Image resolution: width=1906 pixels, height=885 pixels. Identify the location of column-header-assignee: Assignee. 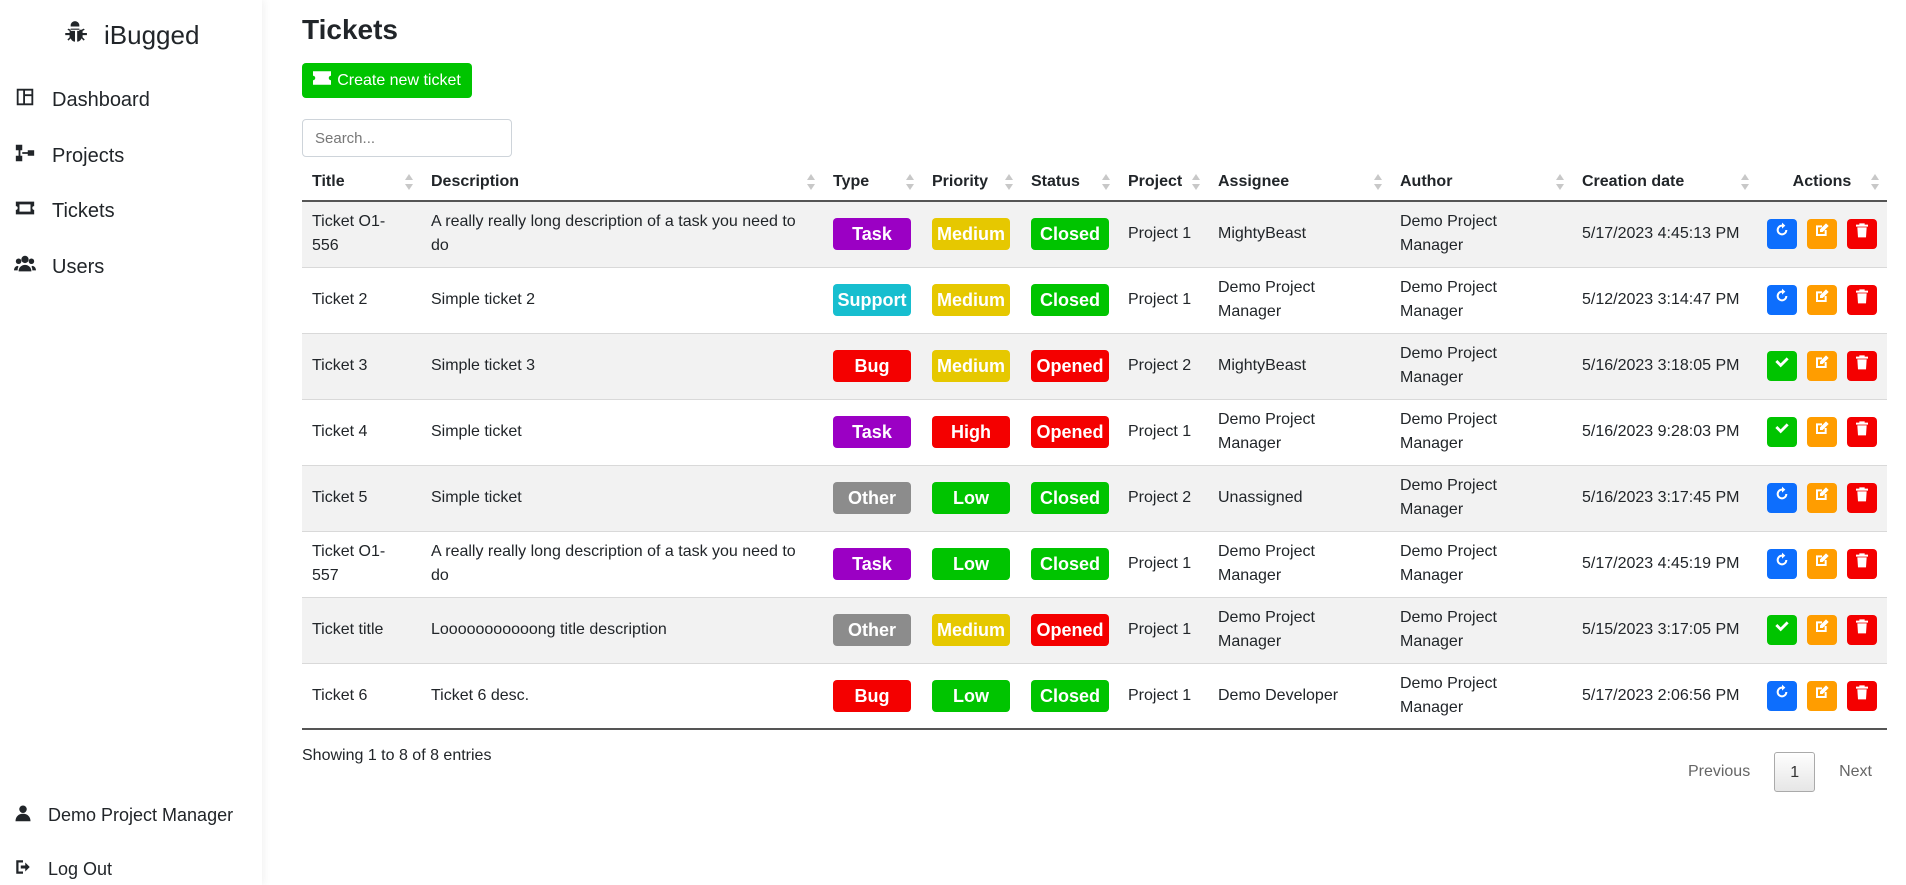
(1299, 182).